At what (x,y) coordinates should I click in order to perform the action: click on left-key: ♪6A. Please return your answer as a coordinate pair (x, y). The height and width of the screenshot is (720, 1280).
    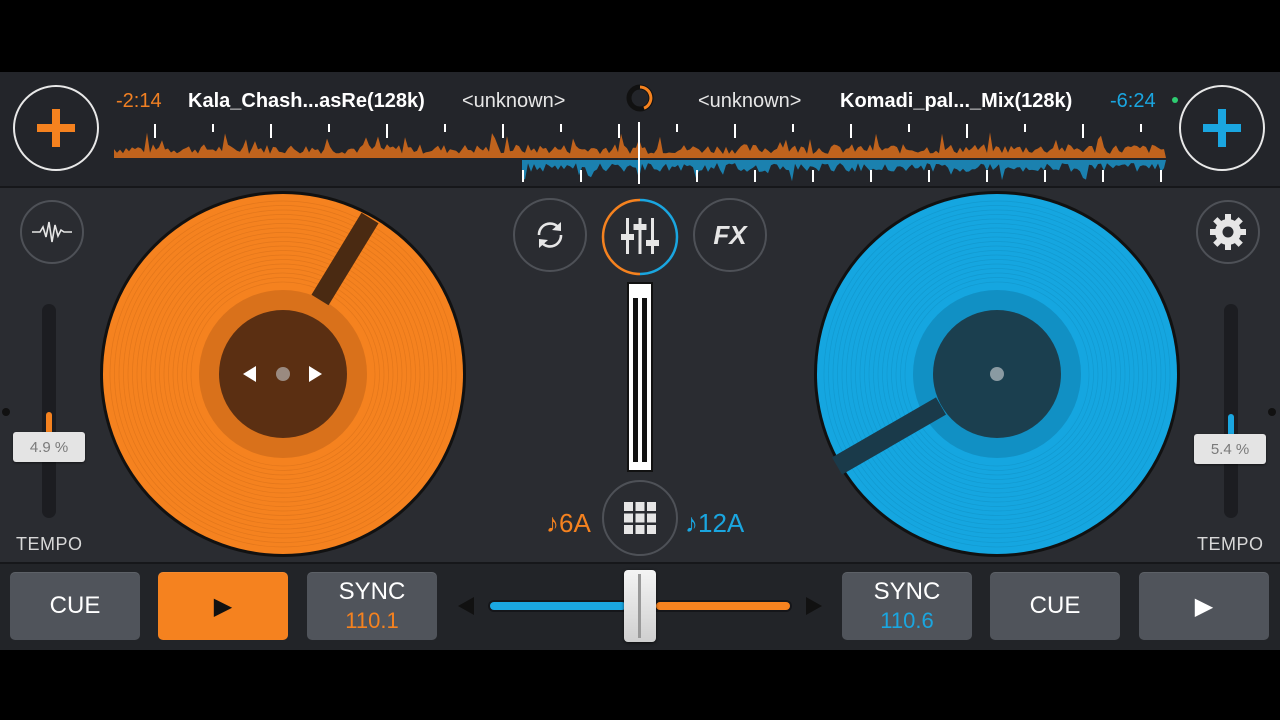
    Looking at the image, I should click on (568, 523).